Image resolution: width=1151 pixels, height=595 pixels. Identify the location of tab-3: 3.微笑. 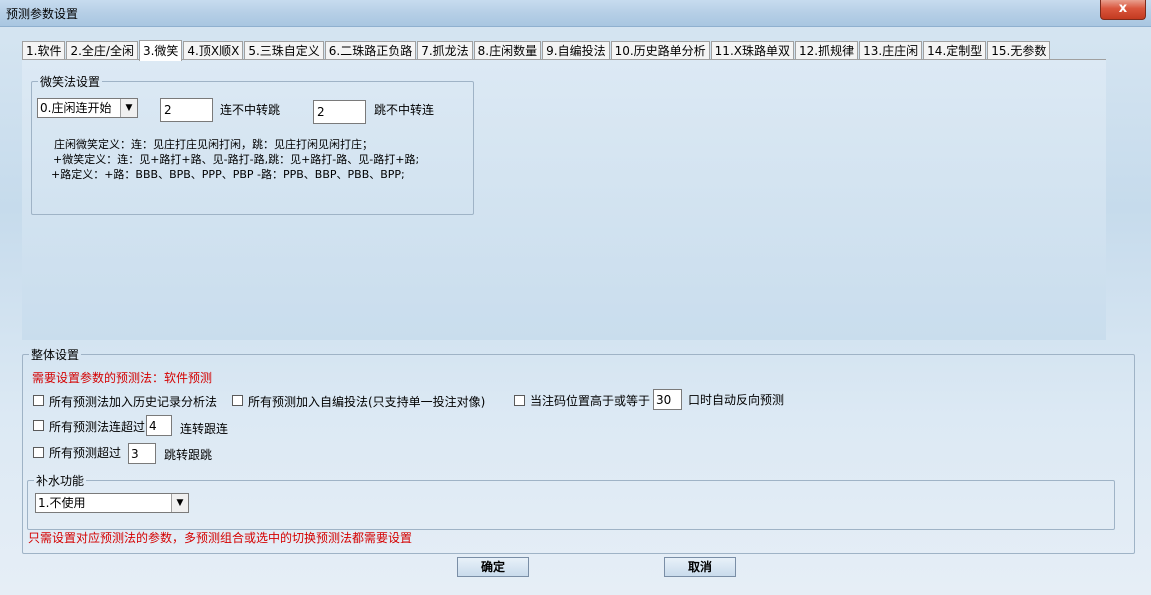
(160, 50).